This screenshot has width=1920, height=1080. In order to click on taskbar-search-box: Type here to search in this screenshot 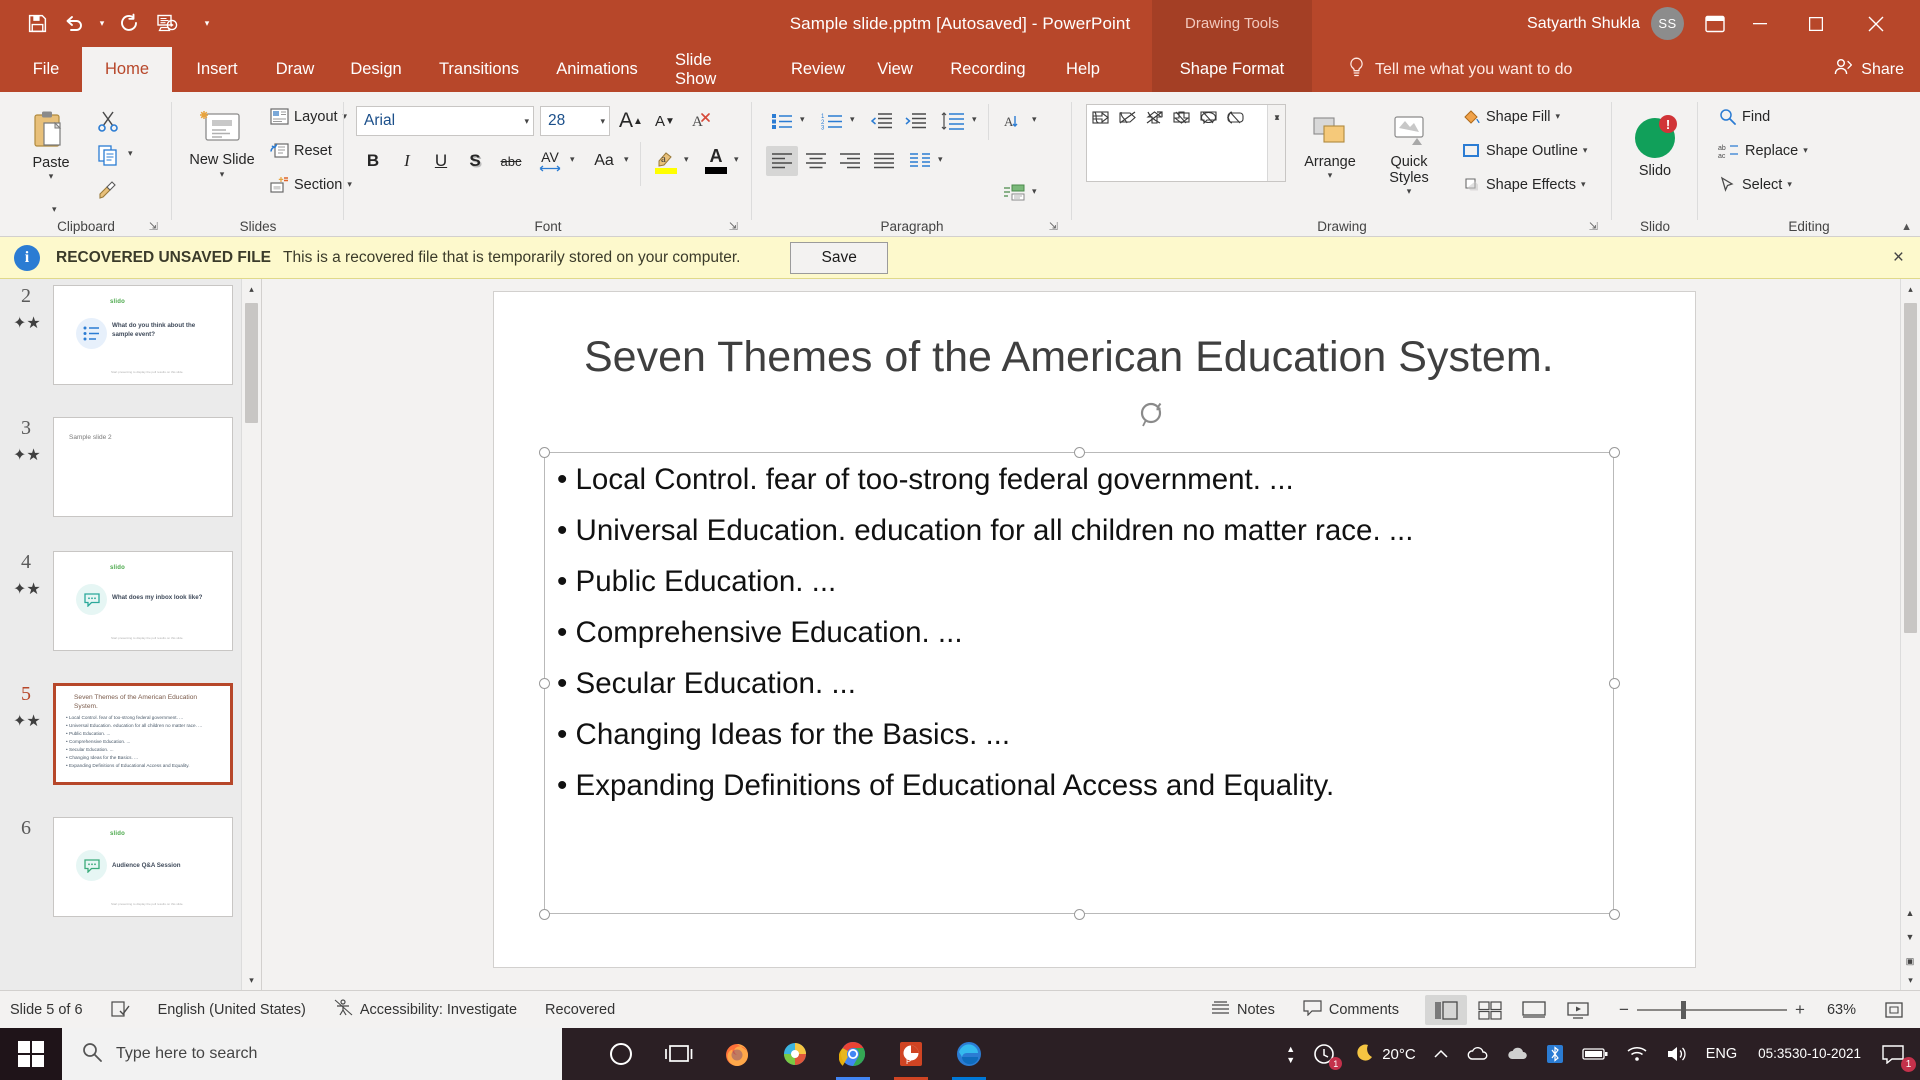, I will do `click(312, 1054)`.